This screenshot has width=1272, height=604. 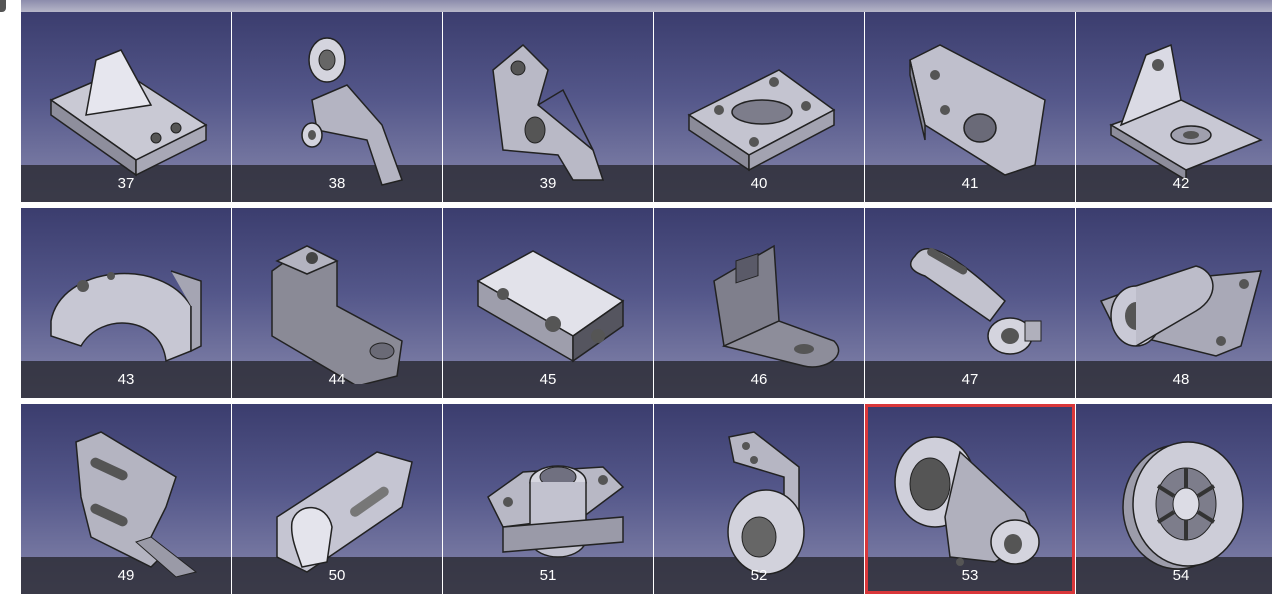 I want to click on tile-label: 40, so click(x=759, y=183).